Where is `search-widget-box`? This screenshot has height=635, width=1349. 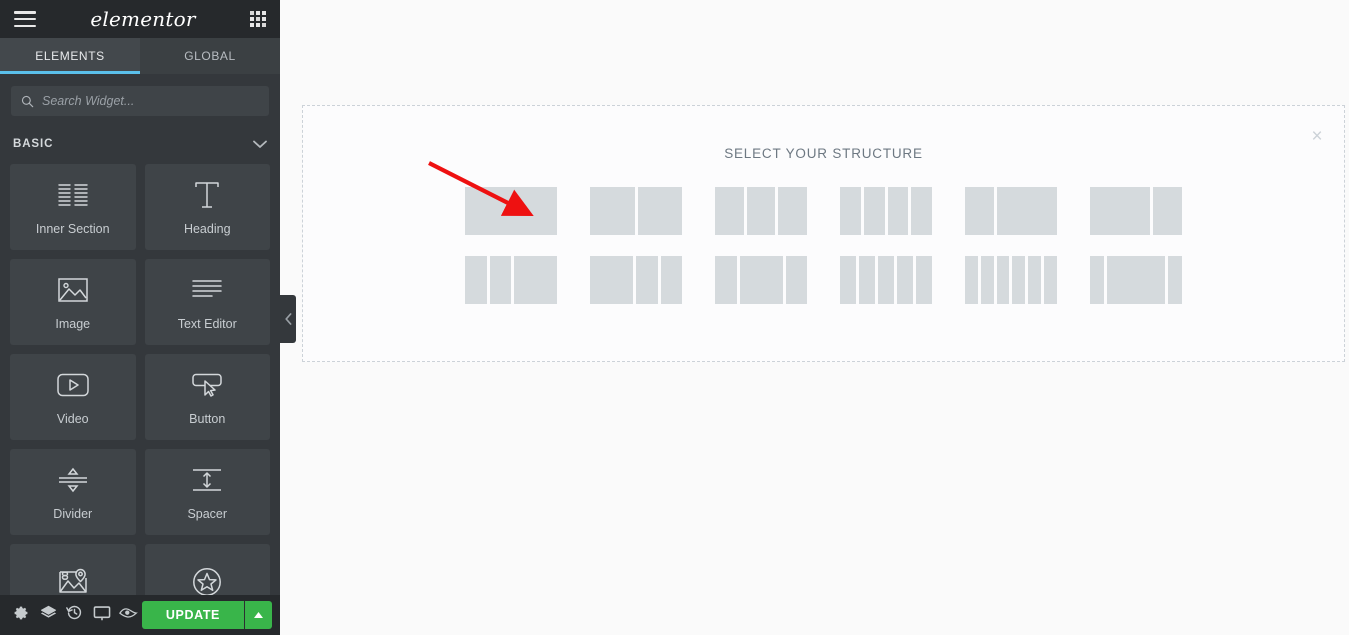 search-widget-box is located at coordinates (140, 101).